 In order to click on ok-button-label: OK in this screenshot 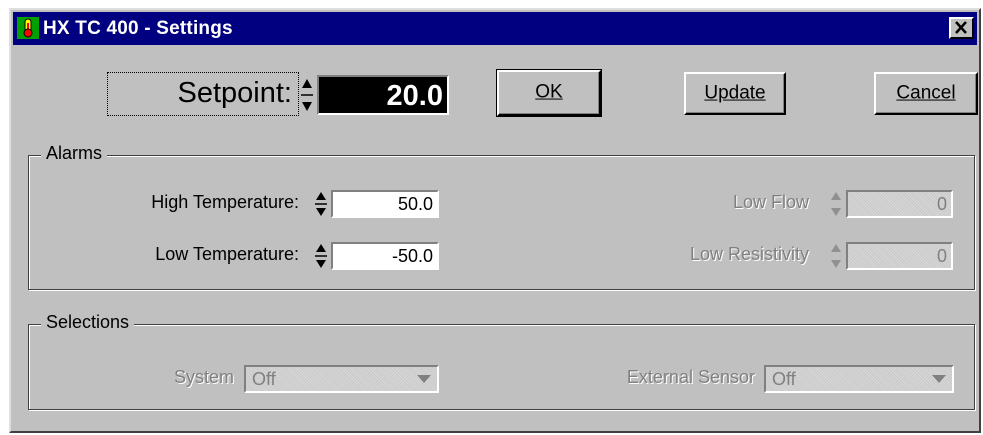, I will do `click(549, 92)`.